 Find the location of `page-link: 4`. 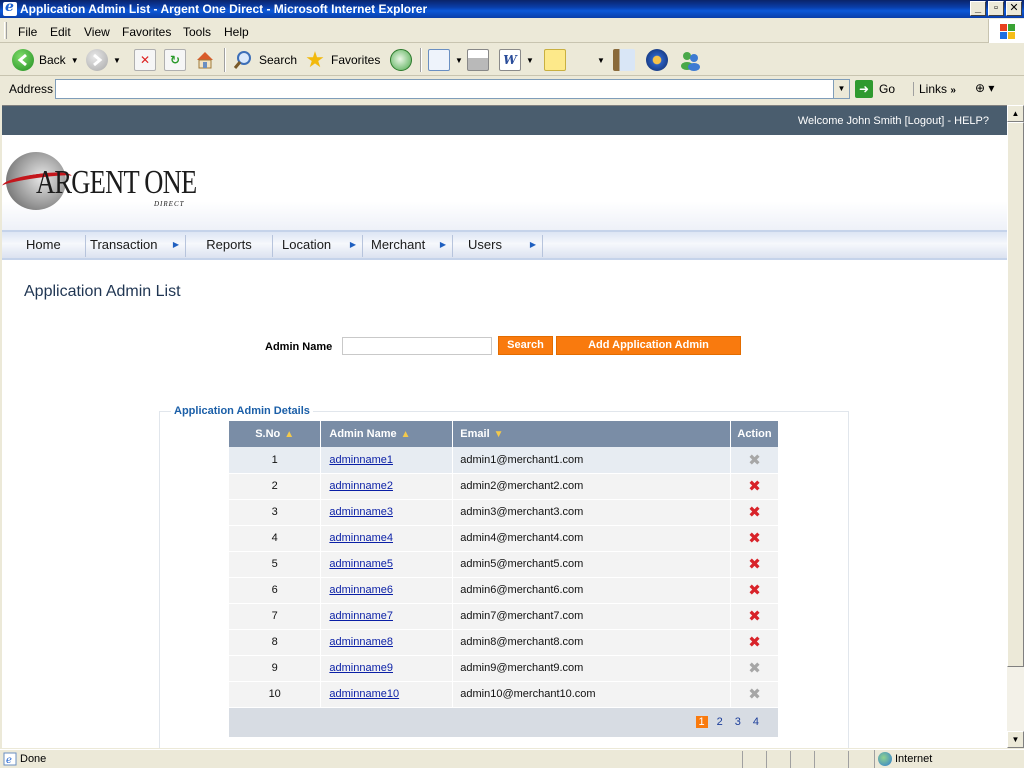

page-link: 4 is located at coordinates (756, 722).